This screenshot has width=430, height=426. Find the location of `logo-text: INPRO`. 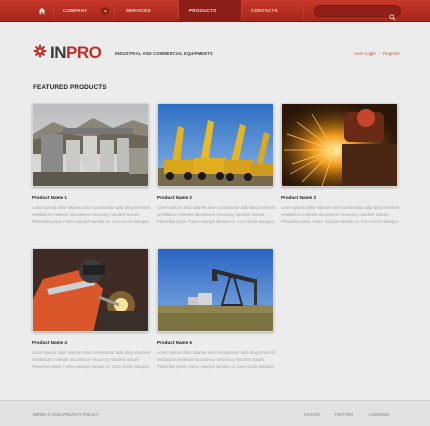

logo-text: INPRO is located at coordinates (76, 53).